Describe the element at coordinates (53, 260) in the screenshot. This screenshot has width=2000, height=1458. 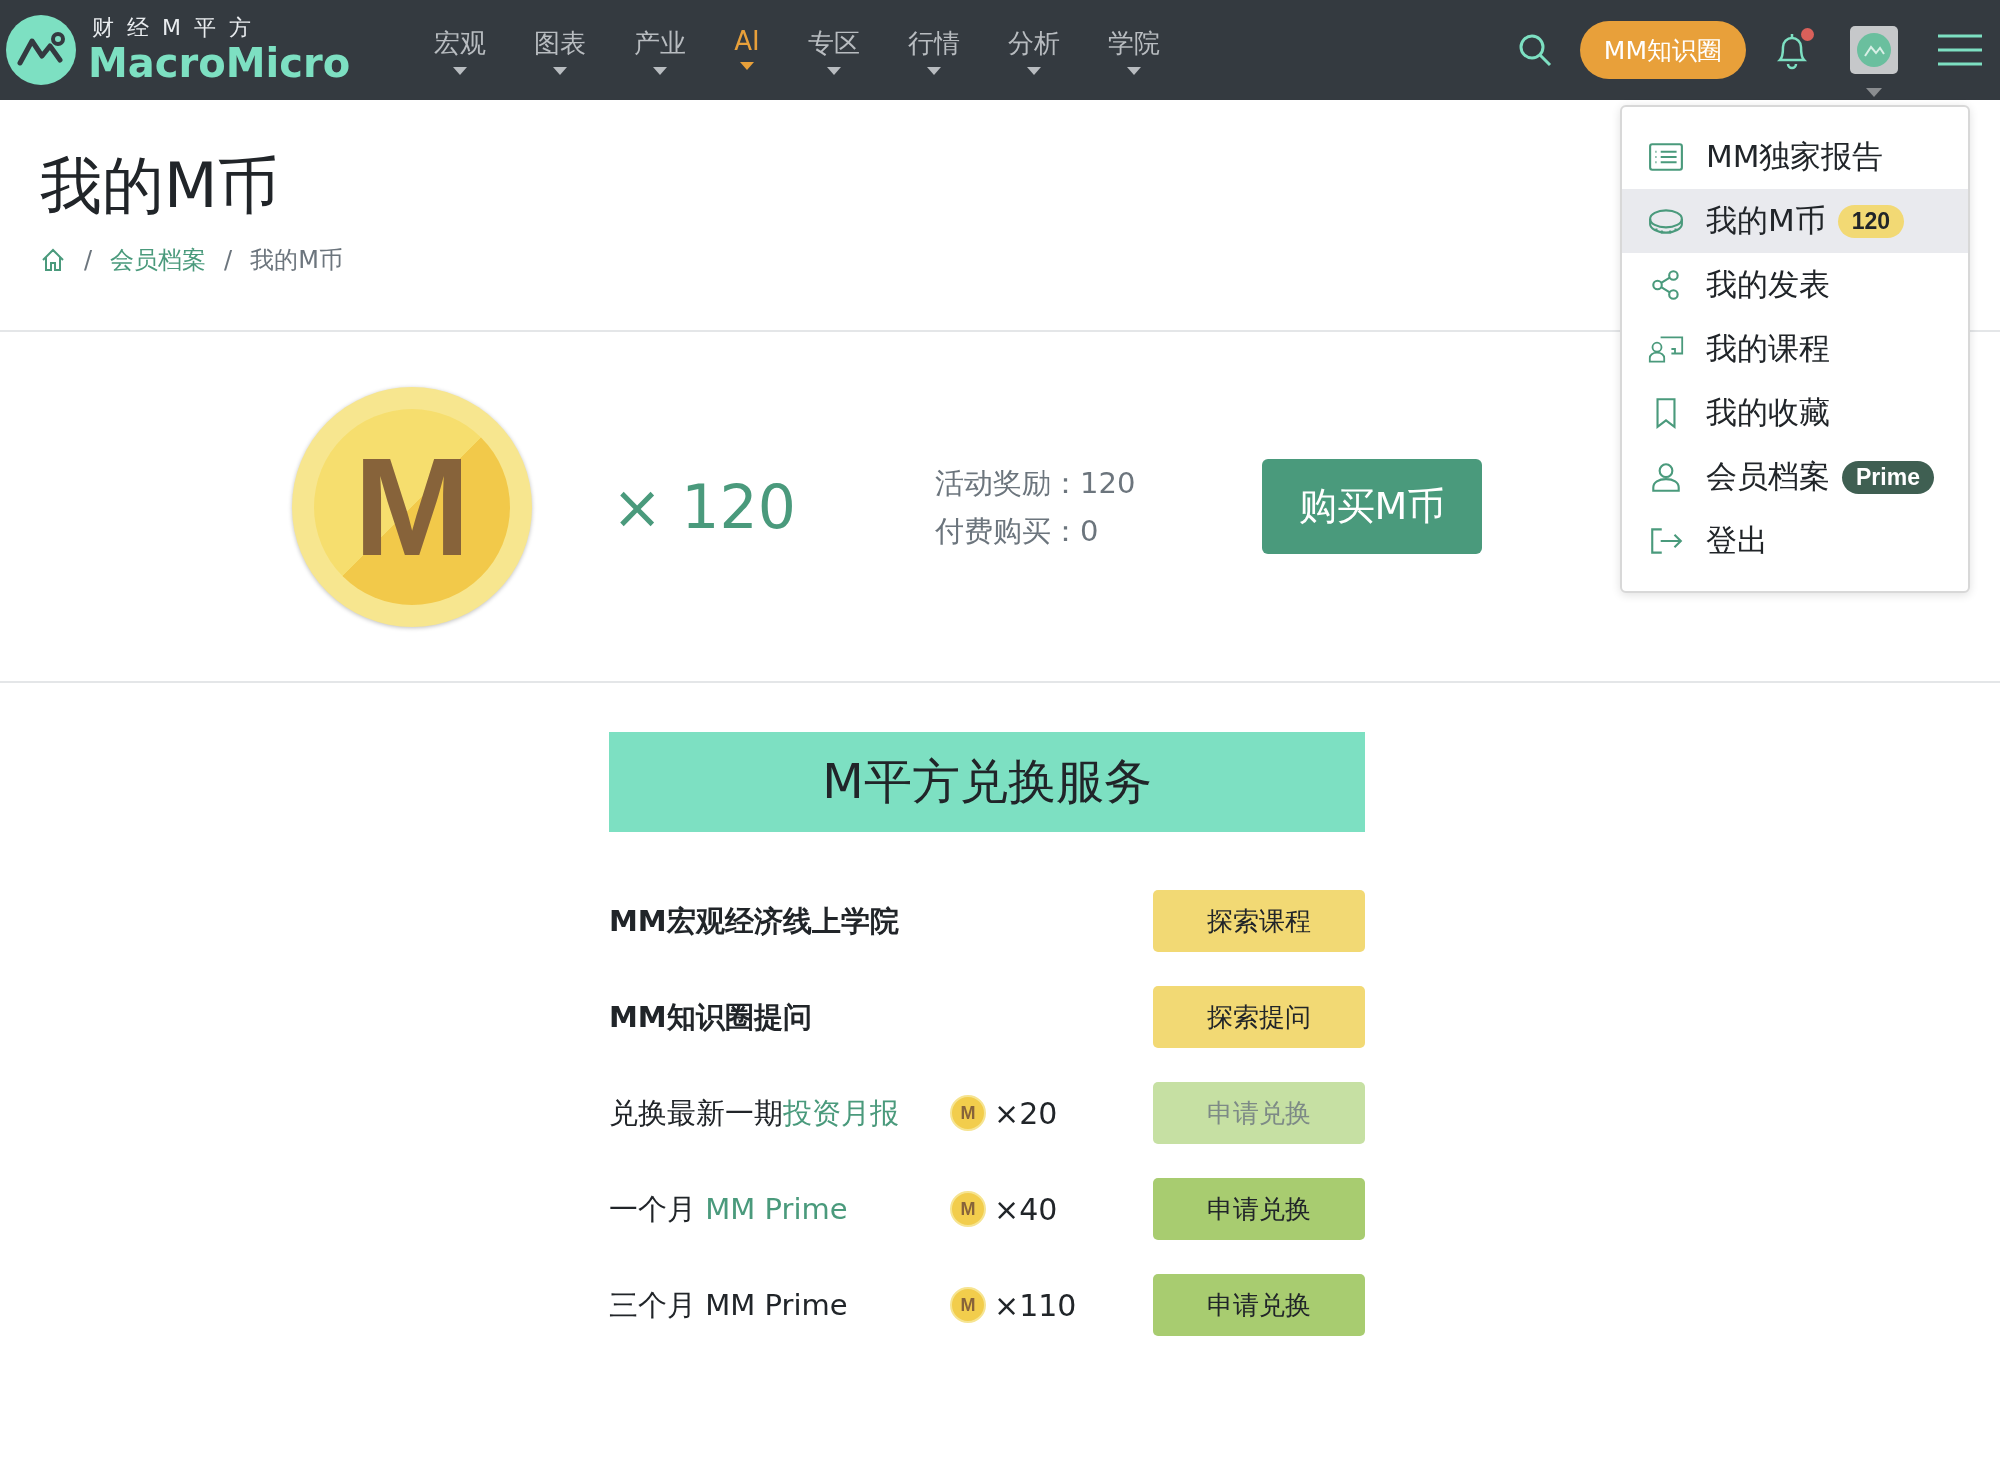
I see `home-icon` at that location.